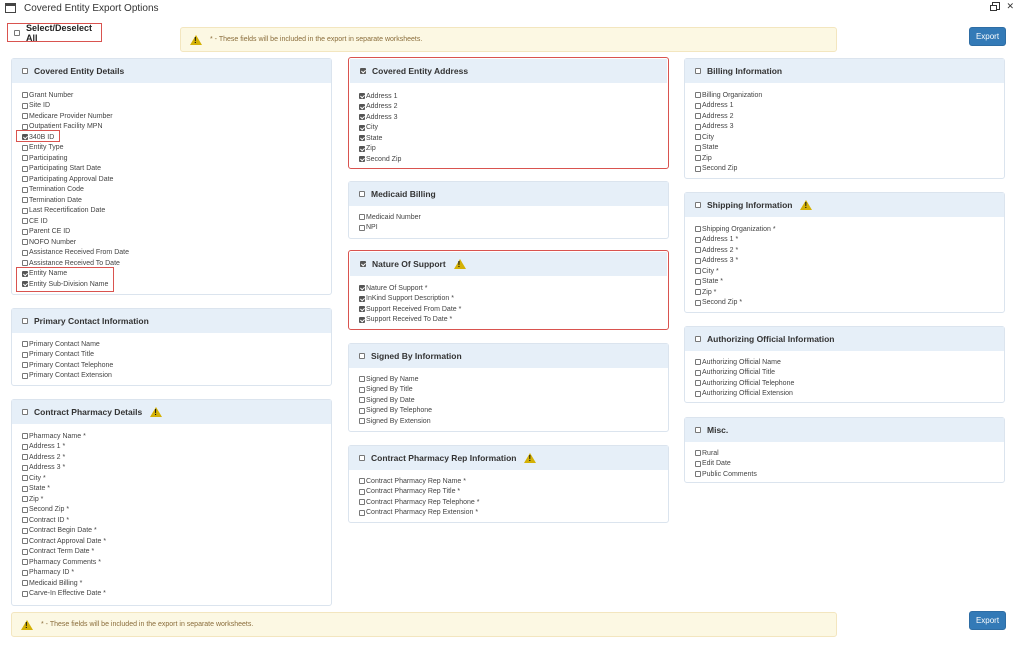  What do you see at coordinates (849, 292) in the screenshot?
I see `field-option: Zip *` at bounding box center [849, 292].